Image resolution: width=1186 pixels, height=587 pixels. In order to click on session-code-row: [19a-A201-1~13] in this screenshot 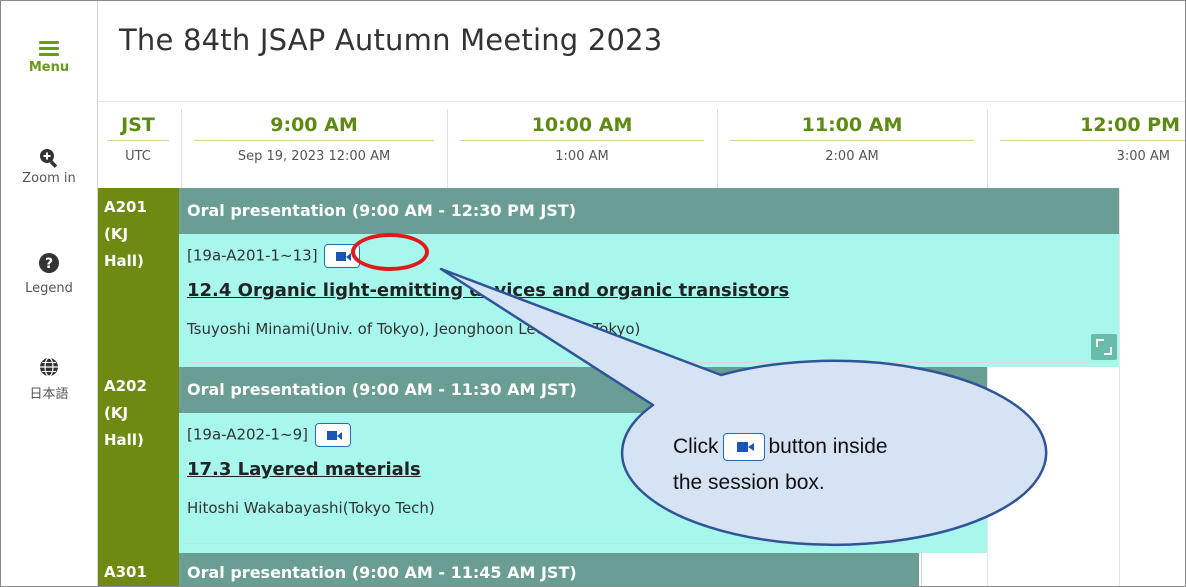, I will do `click(274, 256)`.